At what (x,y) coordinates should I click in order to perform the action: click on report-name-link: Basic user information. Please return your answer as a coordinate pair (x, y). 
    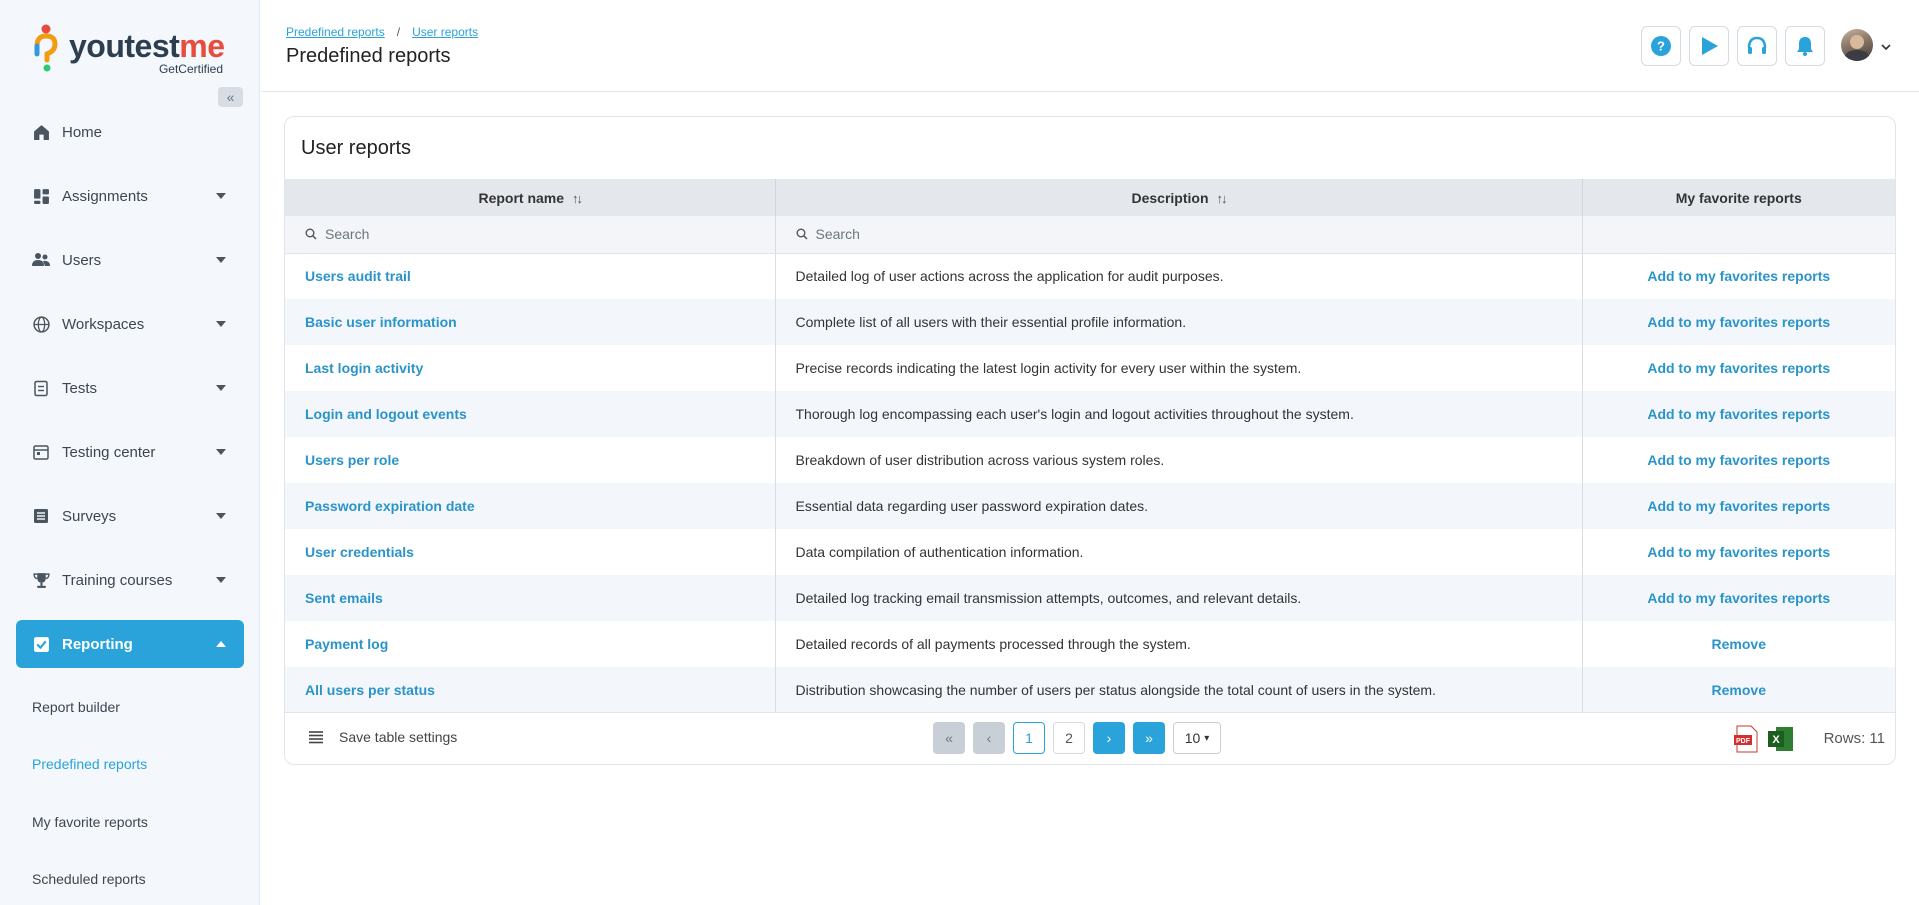
    Looking at the image, I should click on (530, 322).